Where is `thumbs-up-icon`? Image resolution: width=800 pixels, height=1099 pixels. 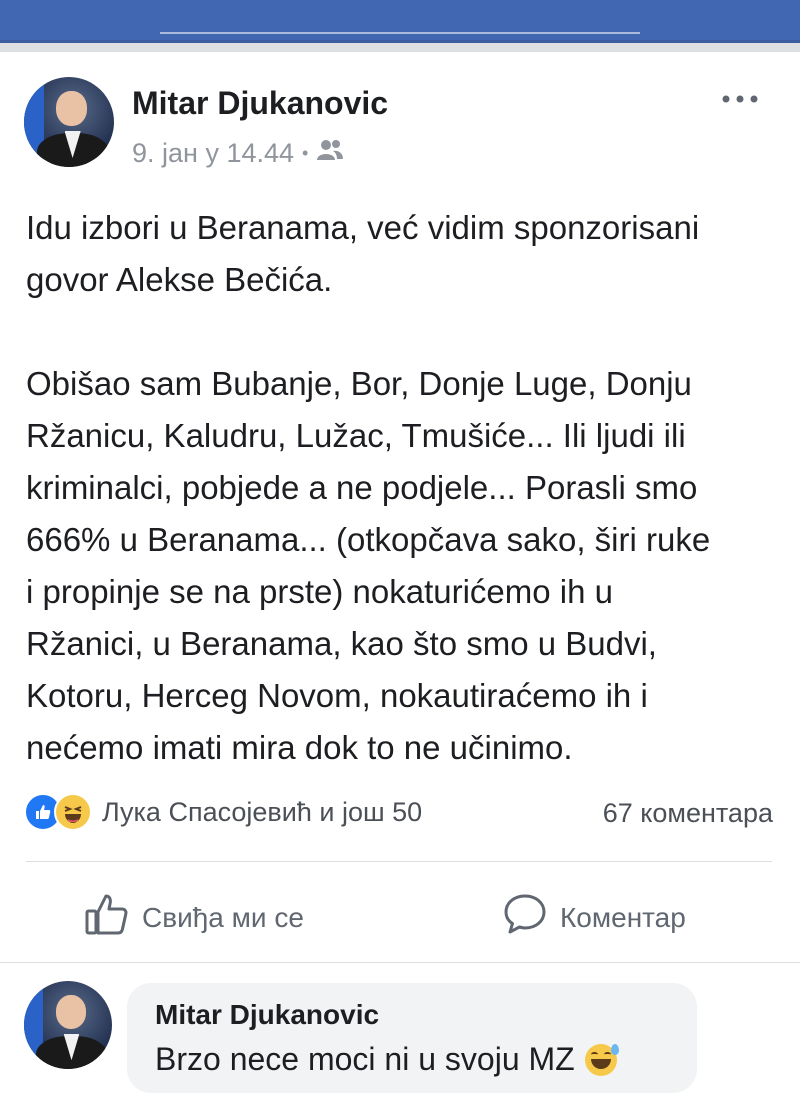 thumbs-up-icon is located at coordinates (113, 917).